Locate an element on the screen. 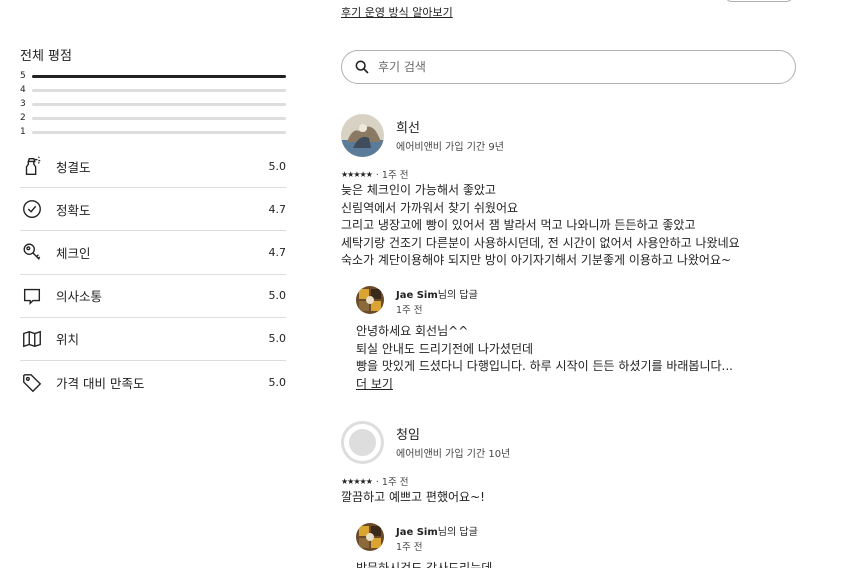 This screenshot has width=852, height=568. category-label: 체크인 is located at coordinates (73, 253).